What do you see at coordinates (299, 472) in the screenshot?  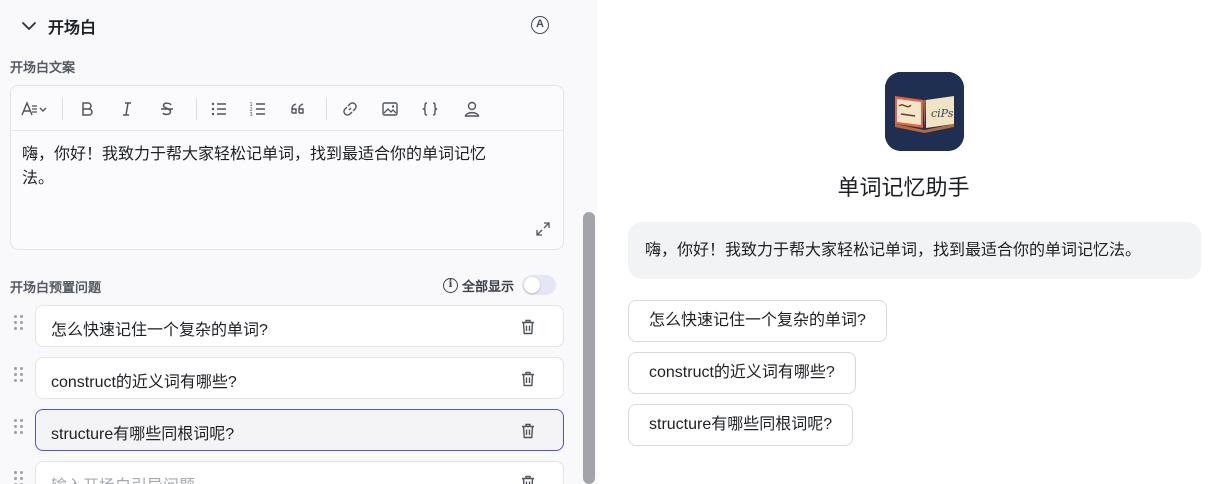 I see `new-question-input: 输入开场白引导问题` at bounding box center [299, 472].